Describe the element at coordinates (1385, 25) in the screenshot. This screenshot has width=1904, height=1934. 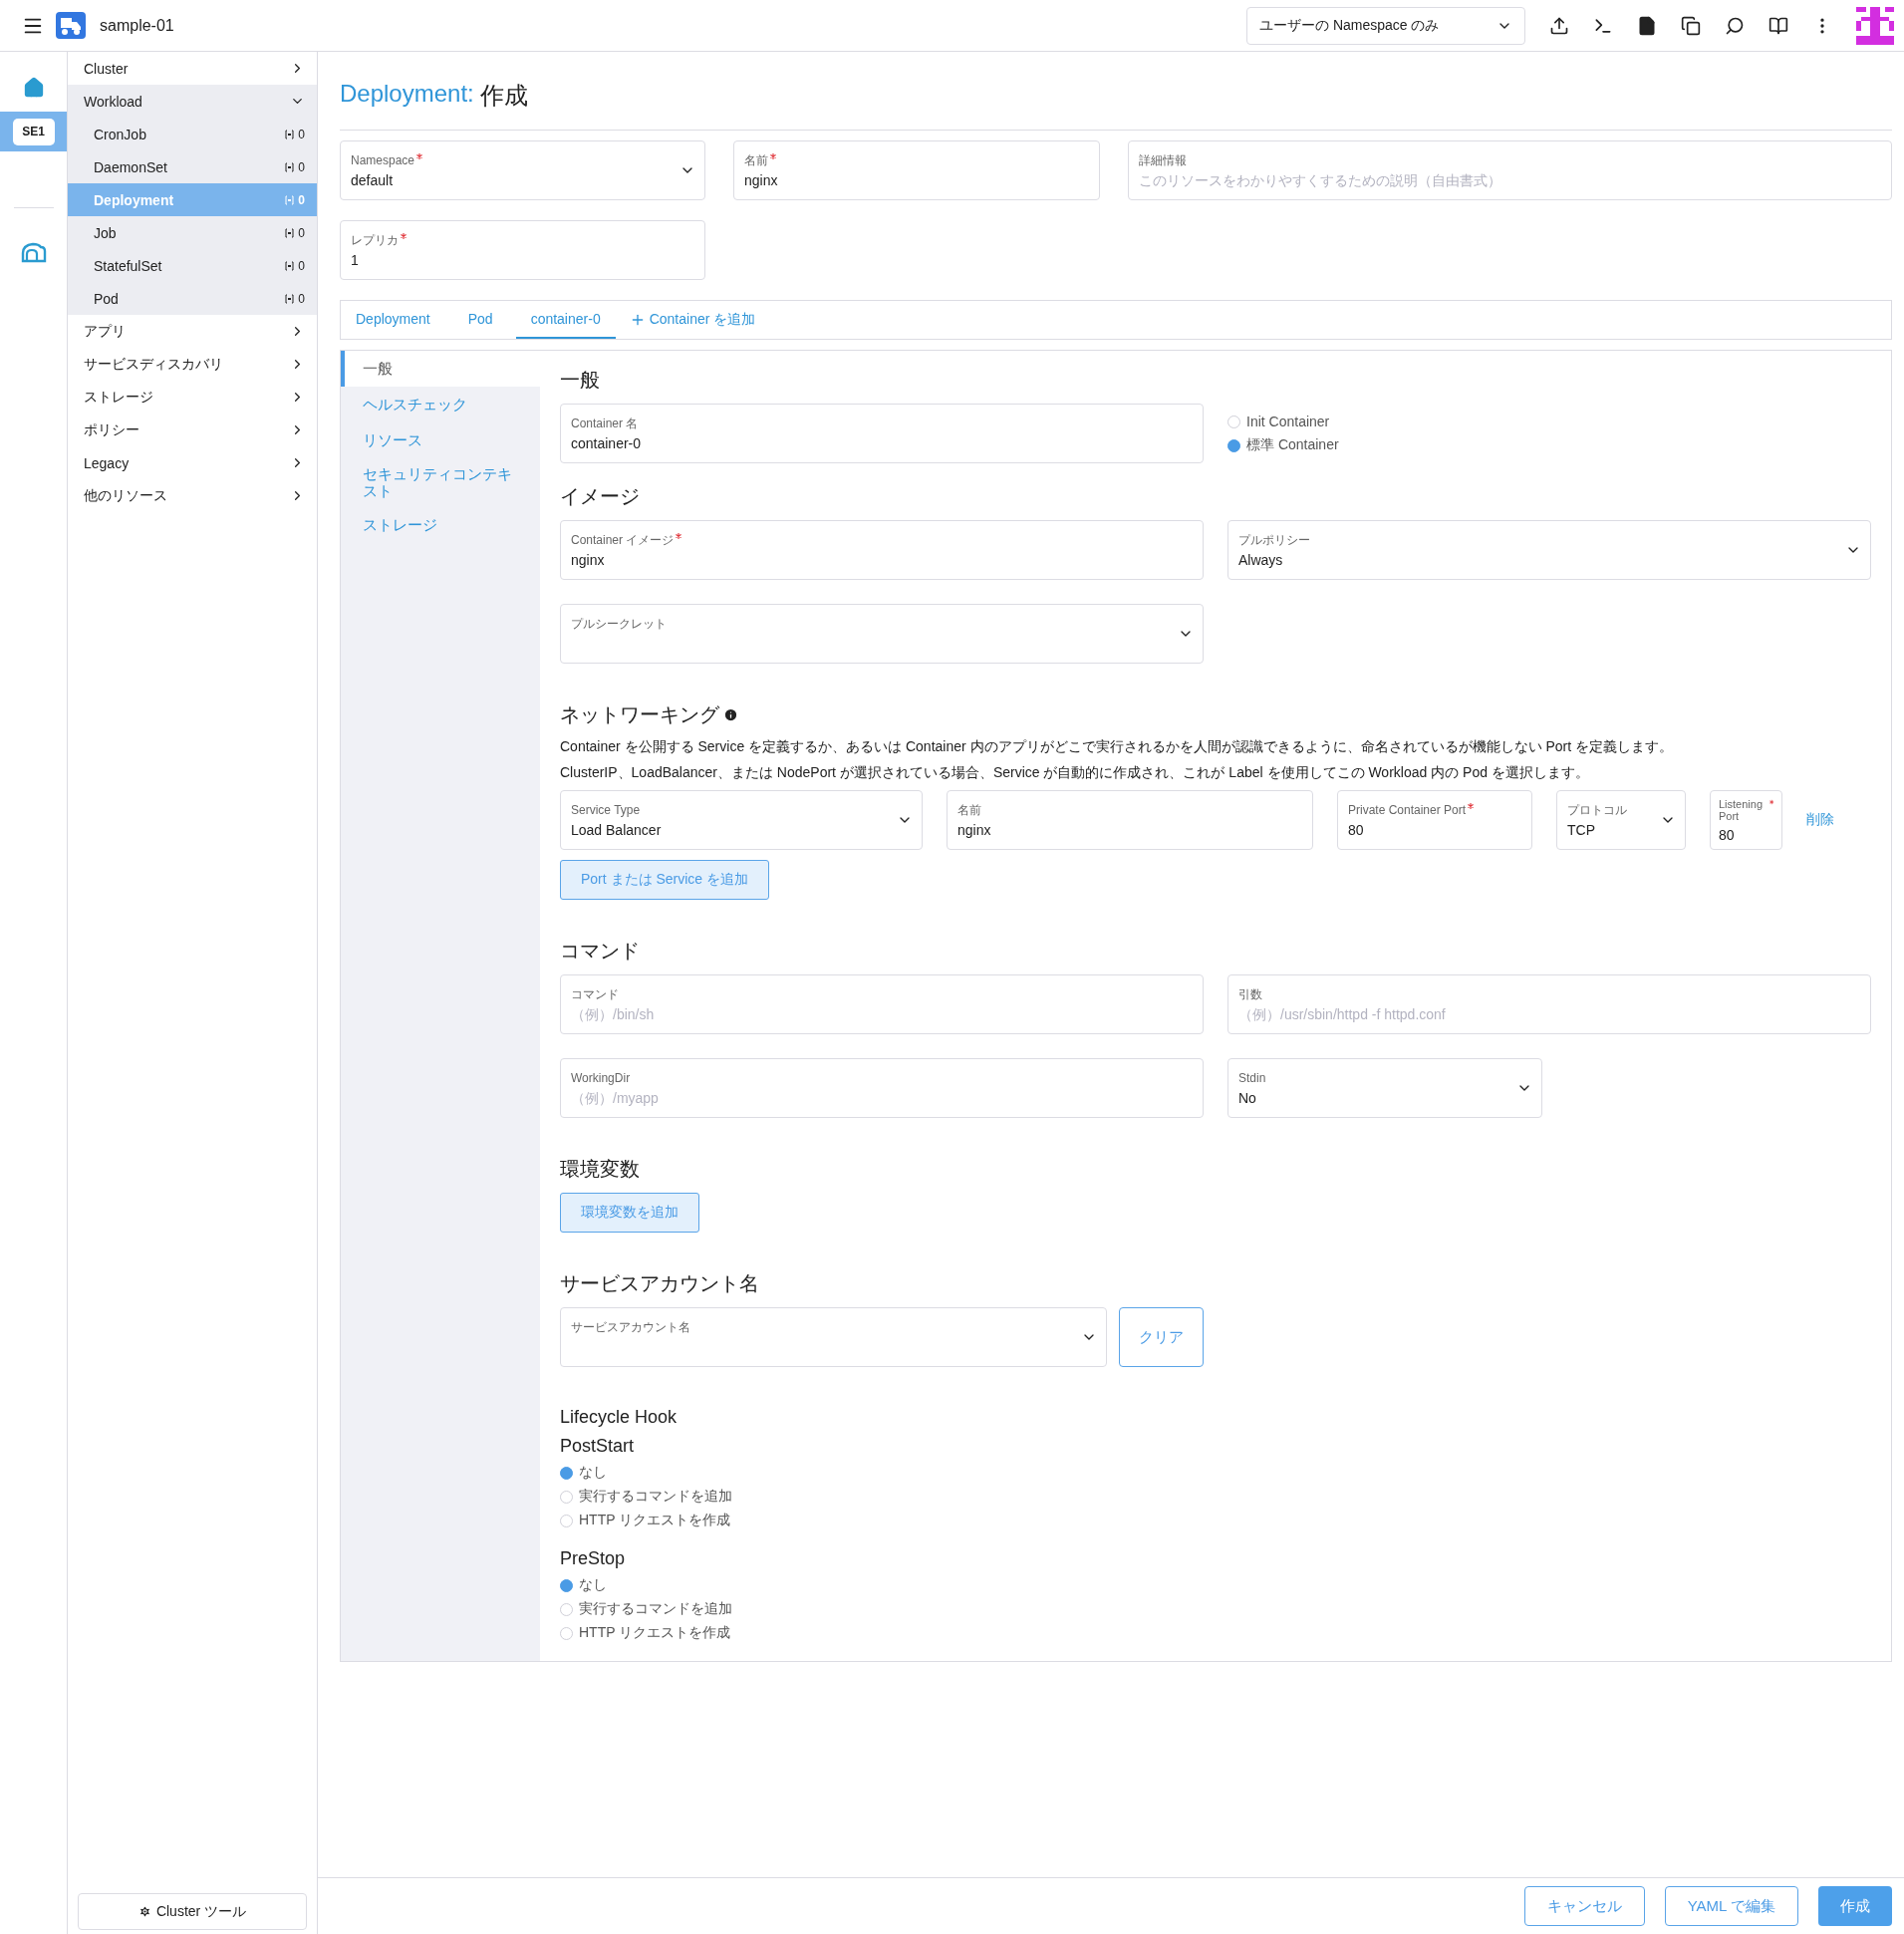
I see `namespace-filter-select: ユーザーの Namespace のみ` at that location.